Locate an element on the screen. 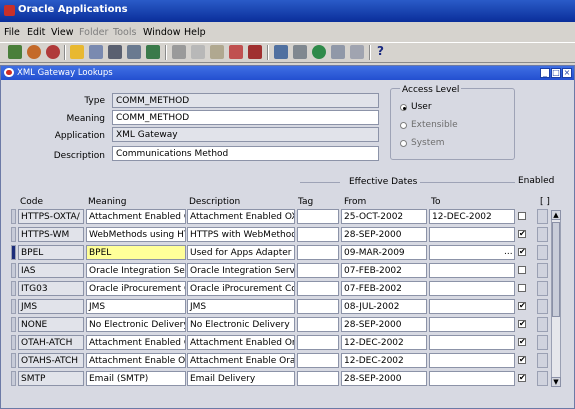 The image size is (575, 409). code-cell: OTAH-ATCH is located at coordinates (51, 342).